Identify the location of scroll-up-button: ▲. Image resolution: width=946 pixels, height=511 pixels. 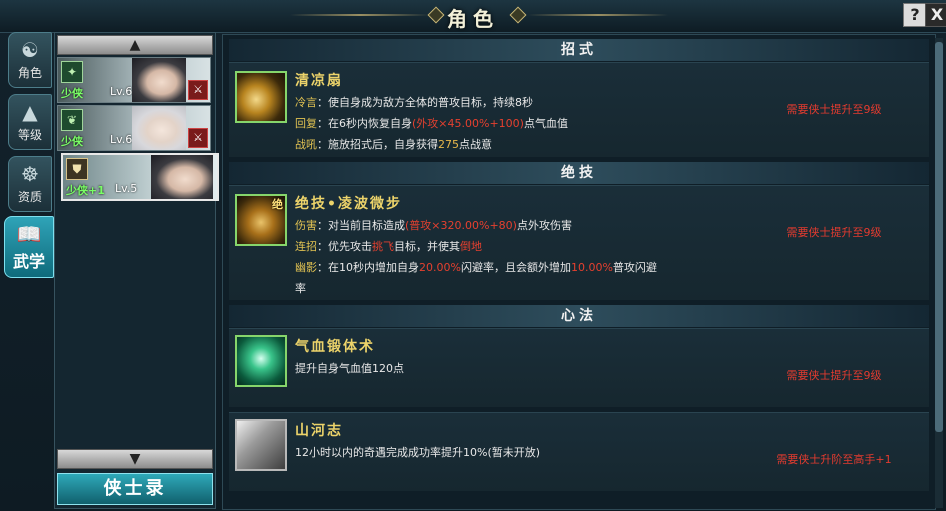
(135, 45).